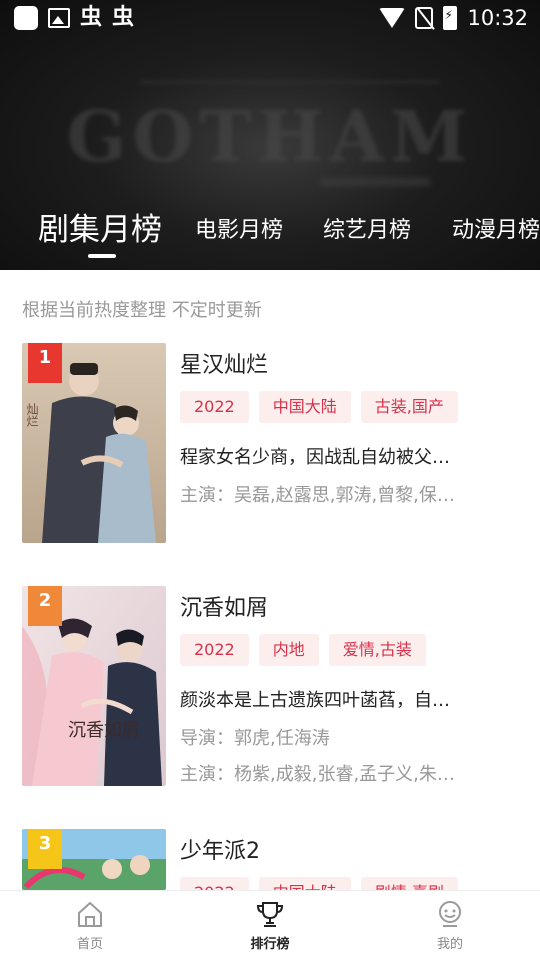 The width and height of the screenshot is (540, 960). What do you see at coordinates (450, 18) in the screenshot?
I see `battery-charging-icon` at bounding box center [450, 18].